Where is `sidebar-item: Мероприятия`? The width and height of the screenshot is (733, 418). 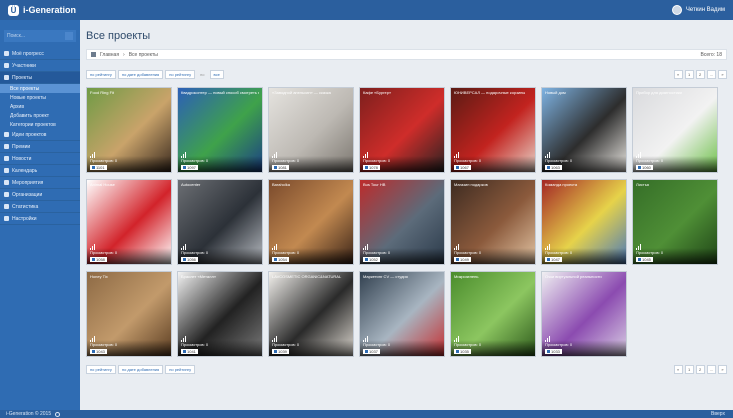 sidebar-item: Мероприятия is located at coordinates (40, 183).